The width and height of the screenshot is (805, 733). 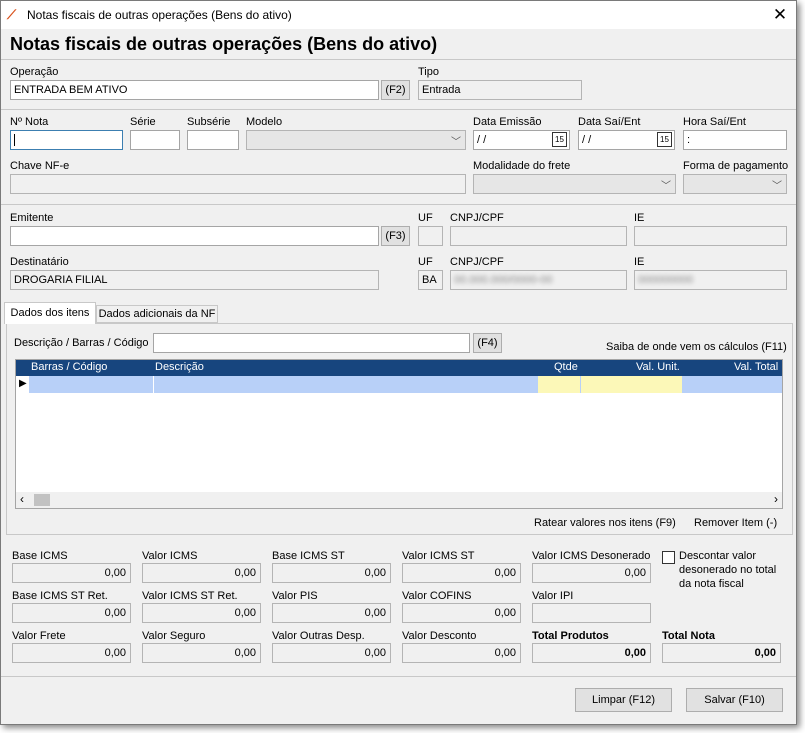 I want to click on destinatario-uf-label: UF, so click(x=425, y=262).